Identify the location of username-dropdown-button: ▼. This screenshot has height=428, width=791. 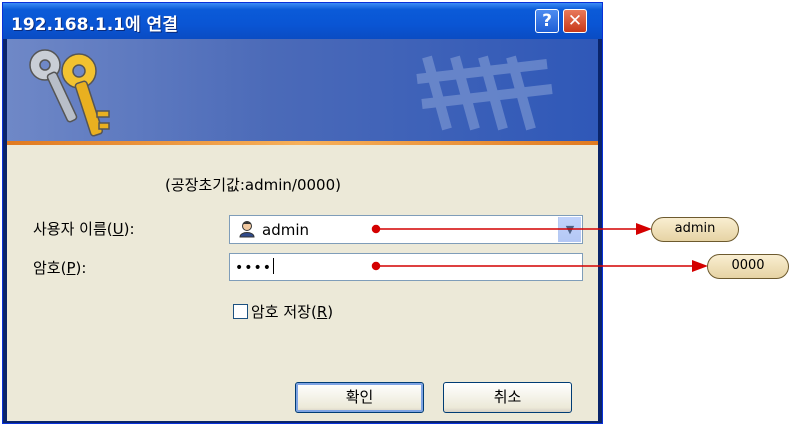
(569, 229).